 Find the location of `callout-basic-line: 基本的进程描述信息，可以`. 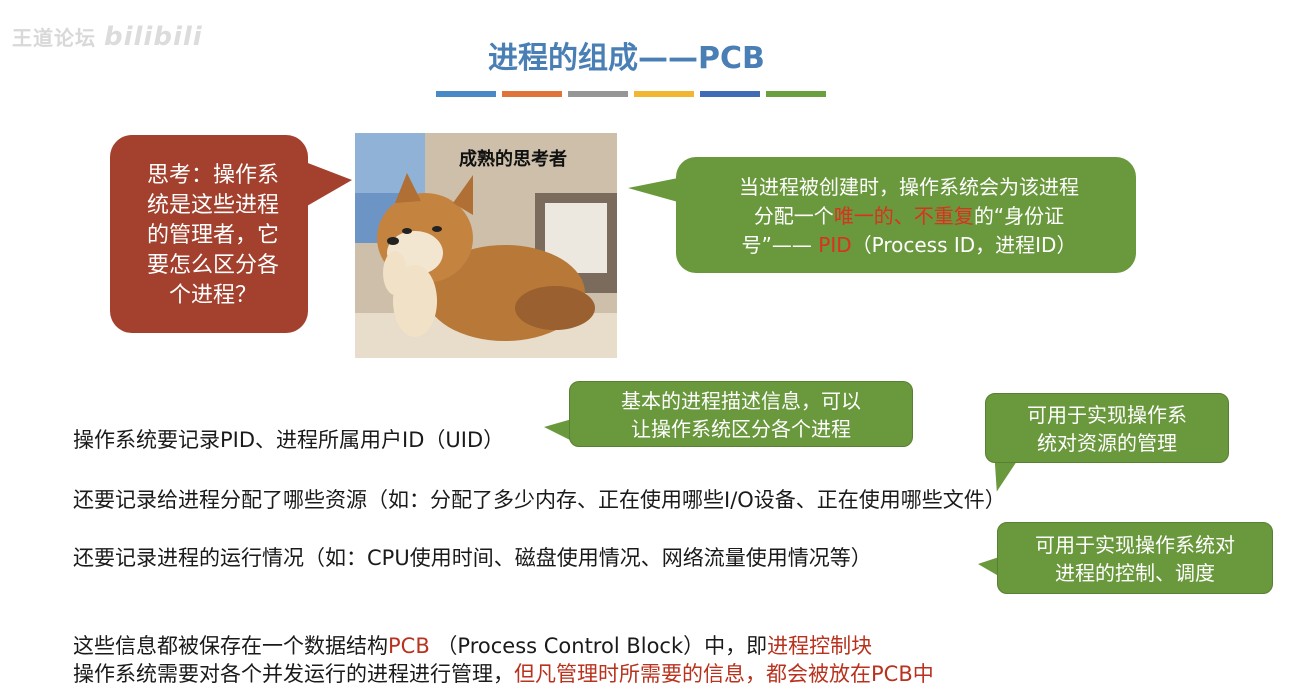

callout-basic-line: 基本的进程描述信息，可以 is located at coordinates (741, 401).